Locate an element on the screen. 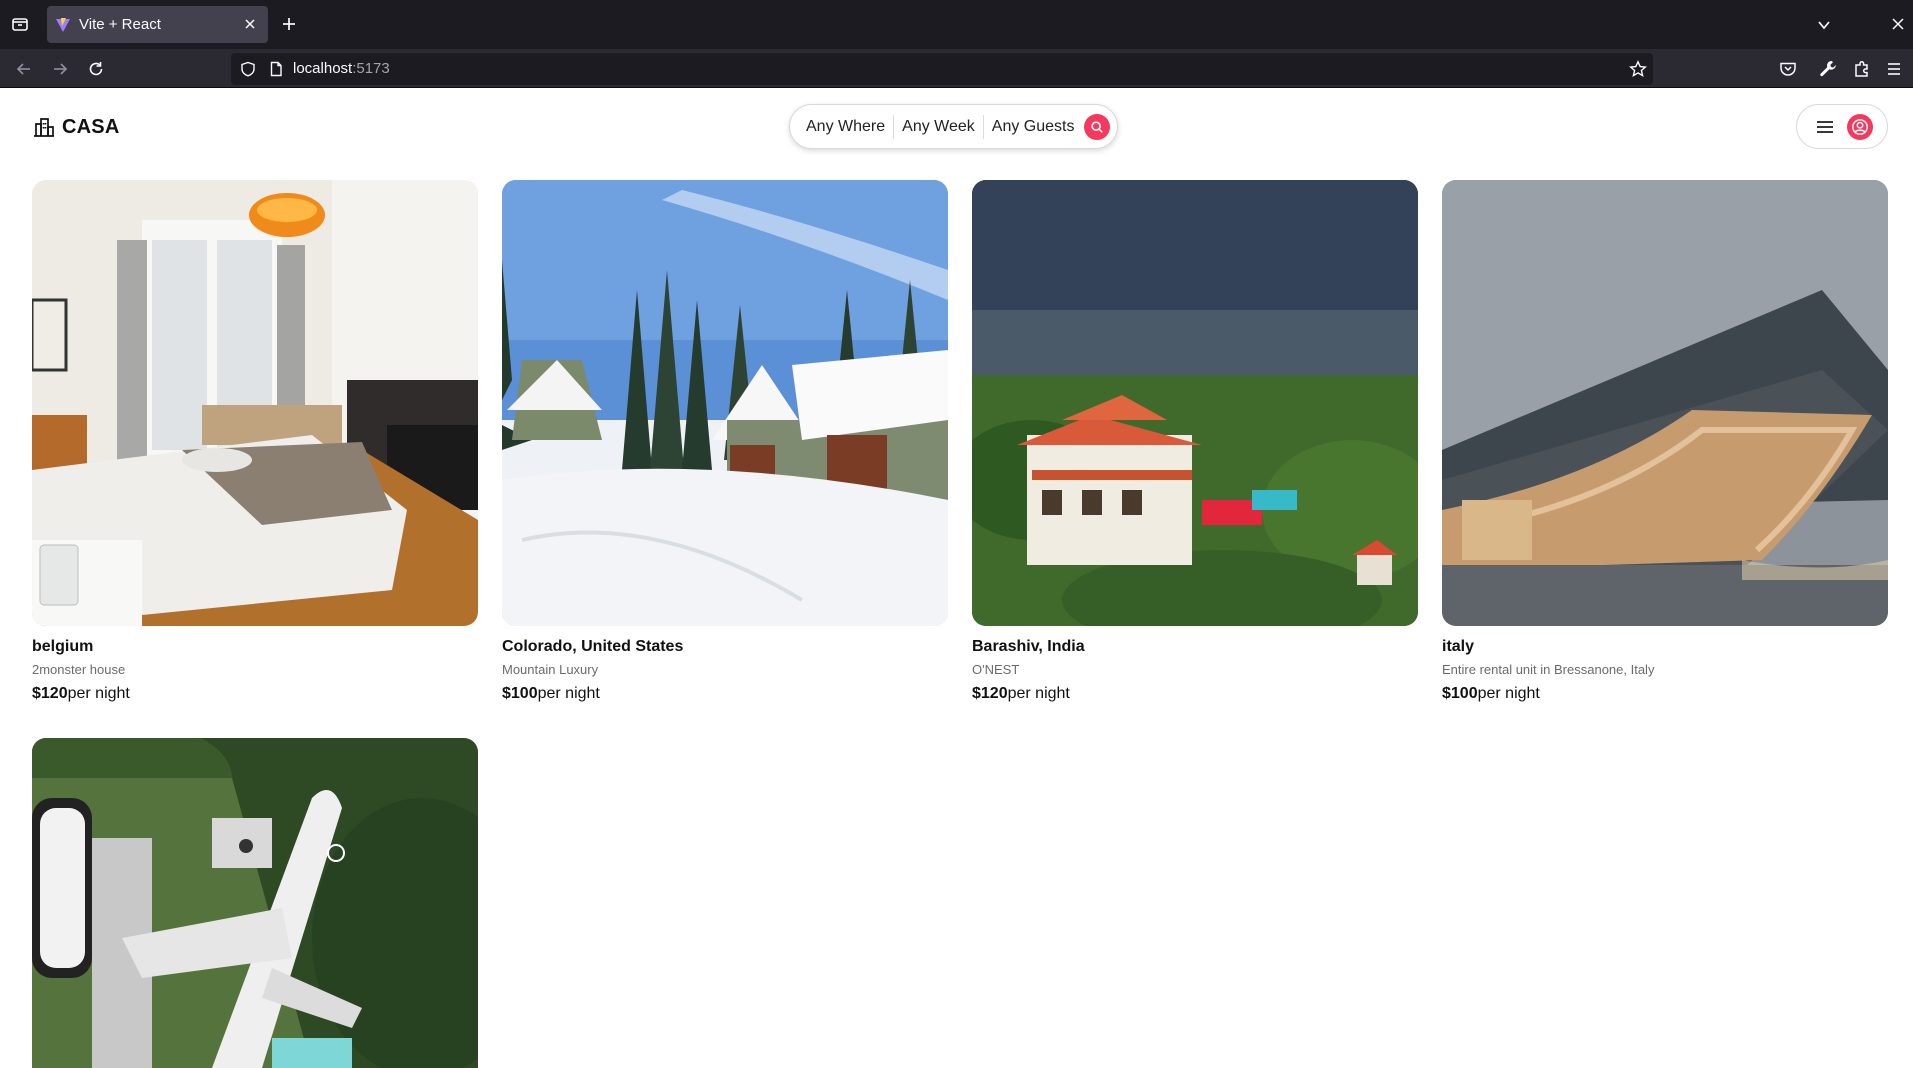  search-button is located at coordinates (1097, 126).